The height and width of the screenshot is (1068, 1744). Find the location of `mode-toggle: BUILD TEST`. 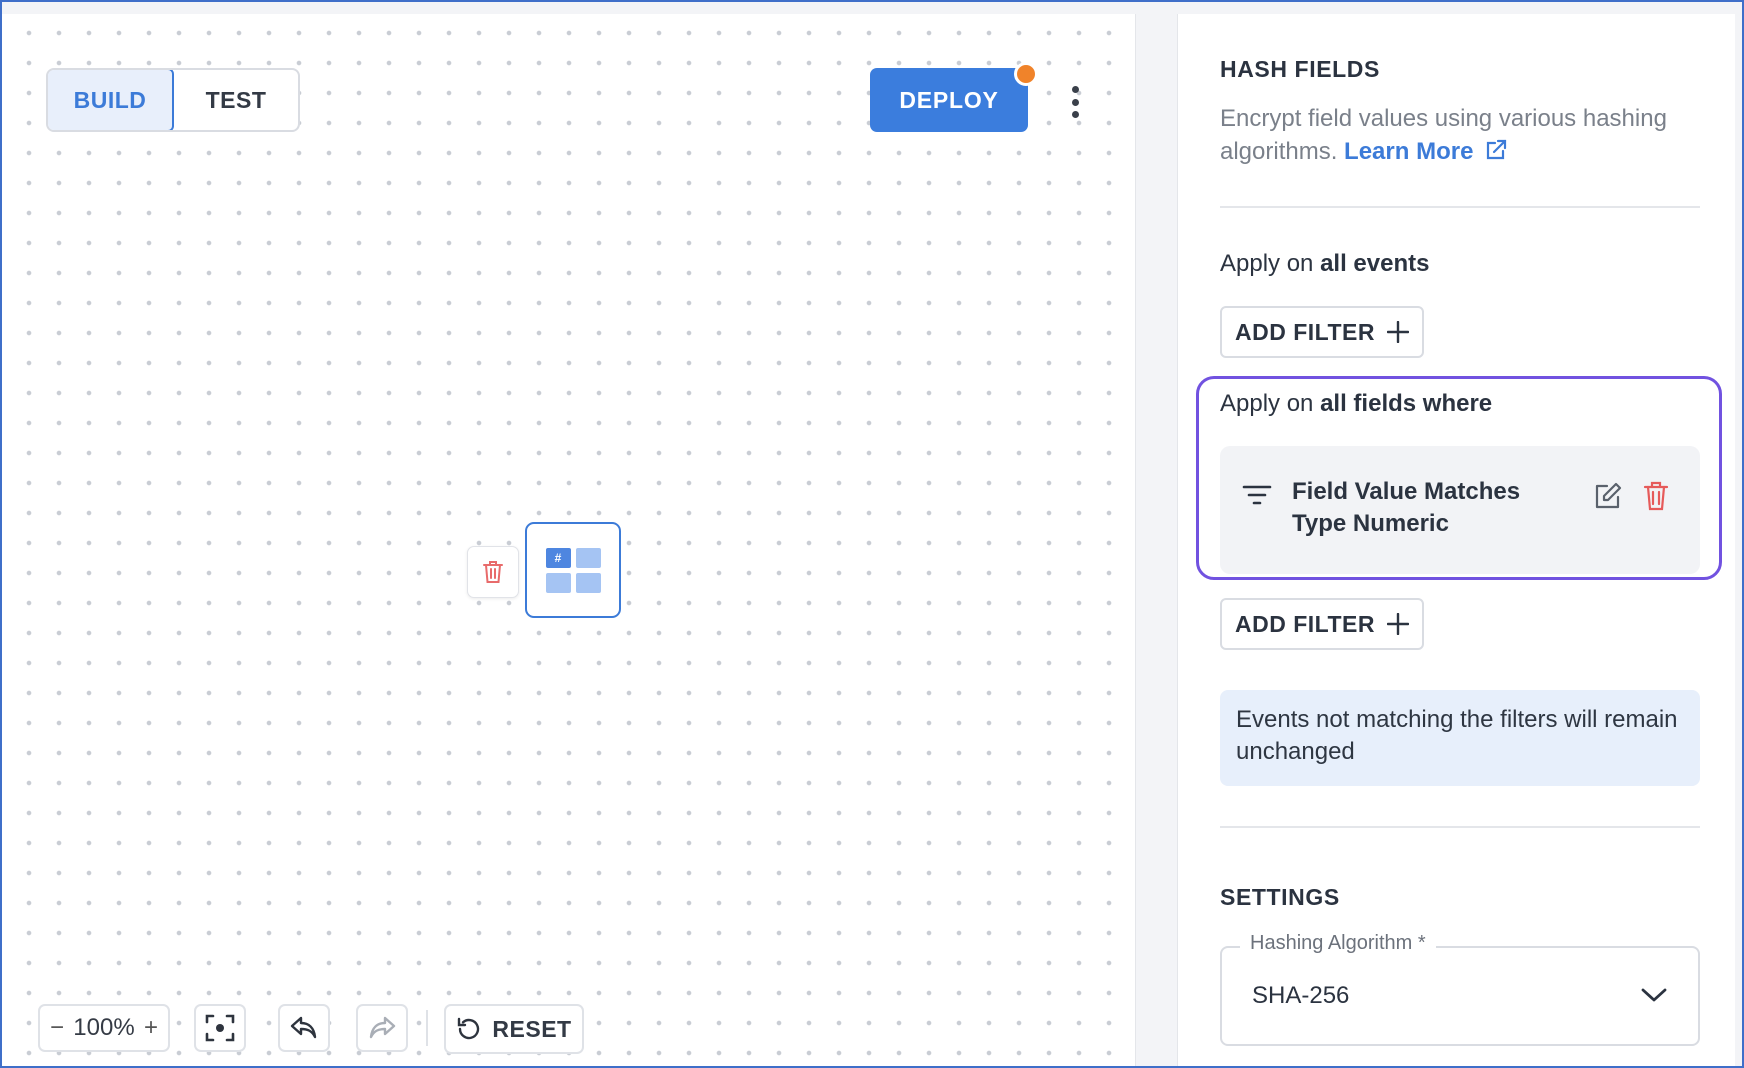

mode-toggle: BUILD TEST is located at coordinates (173, 100).